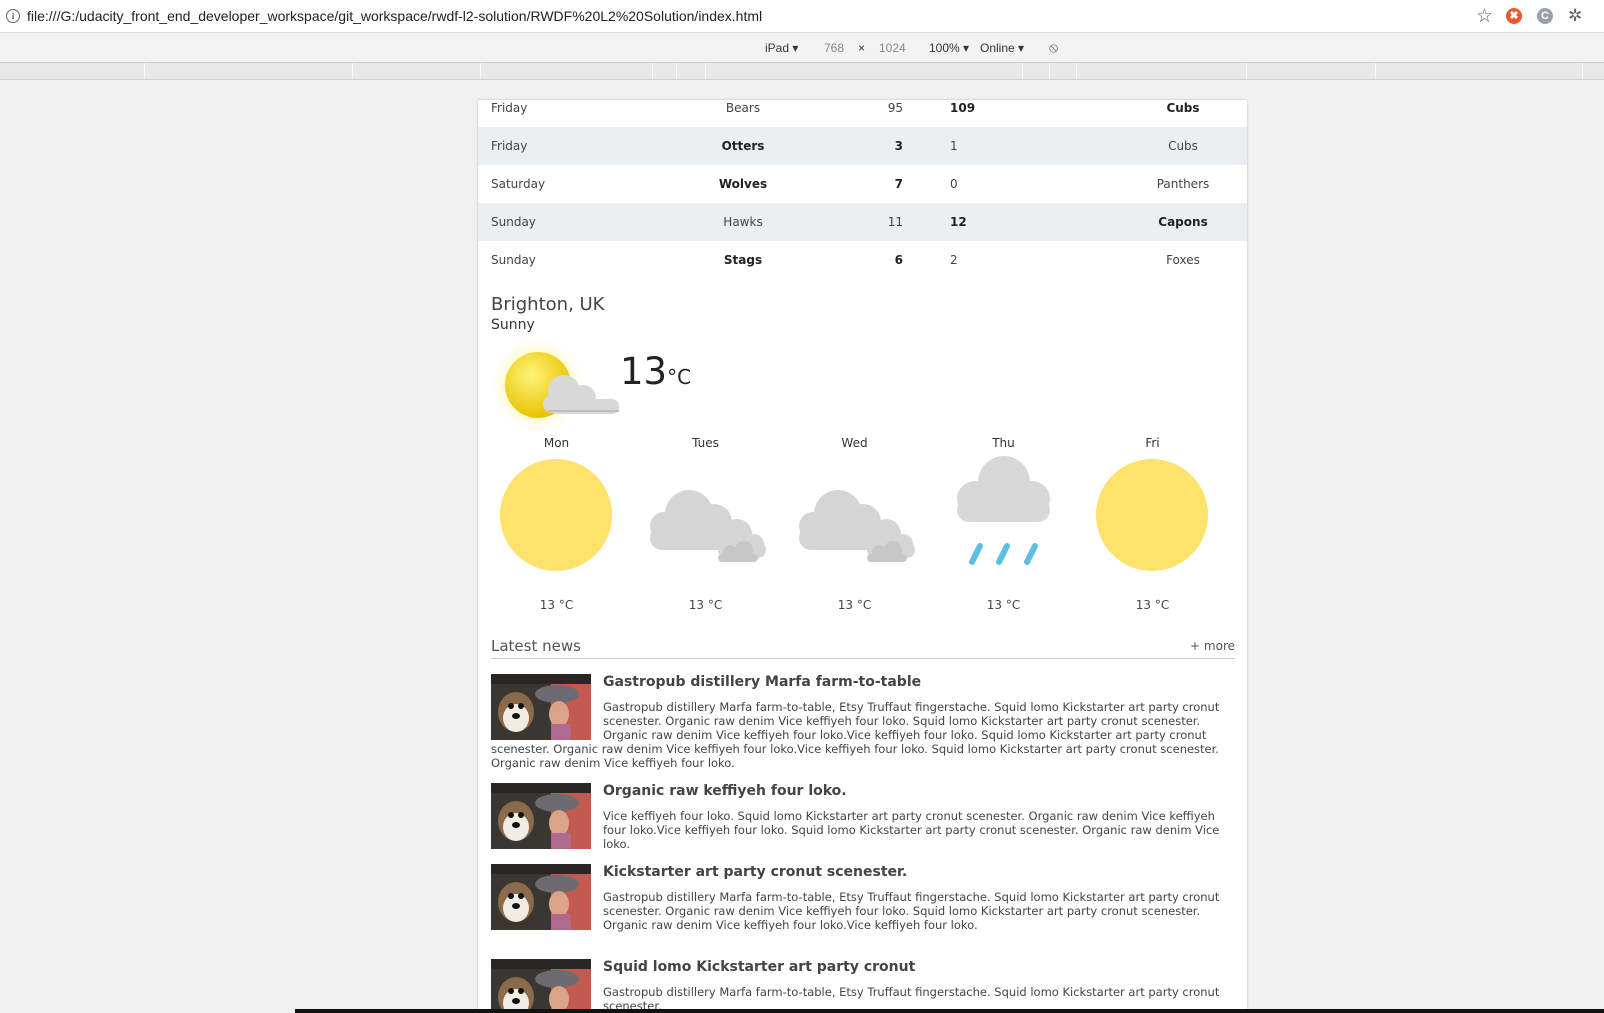  I want to click on home-team-cell: Otters, so click(743, 146).